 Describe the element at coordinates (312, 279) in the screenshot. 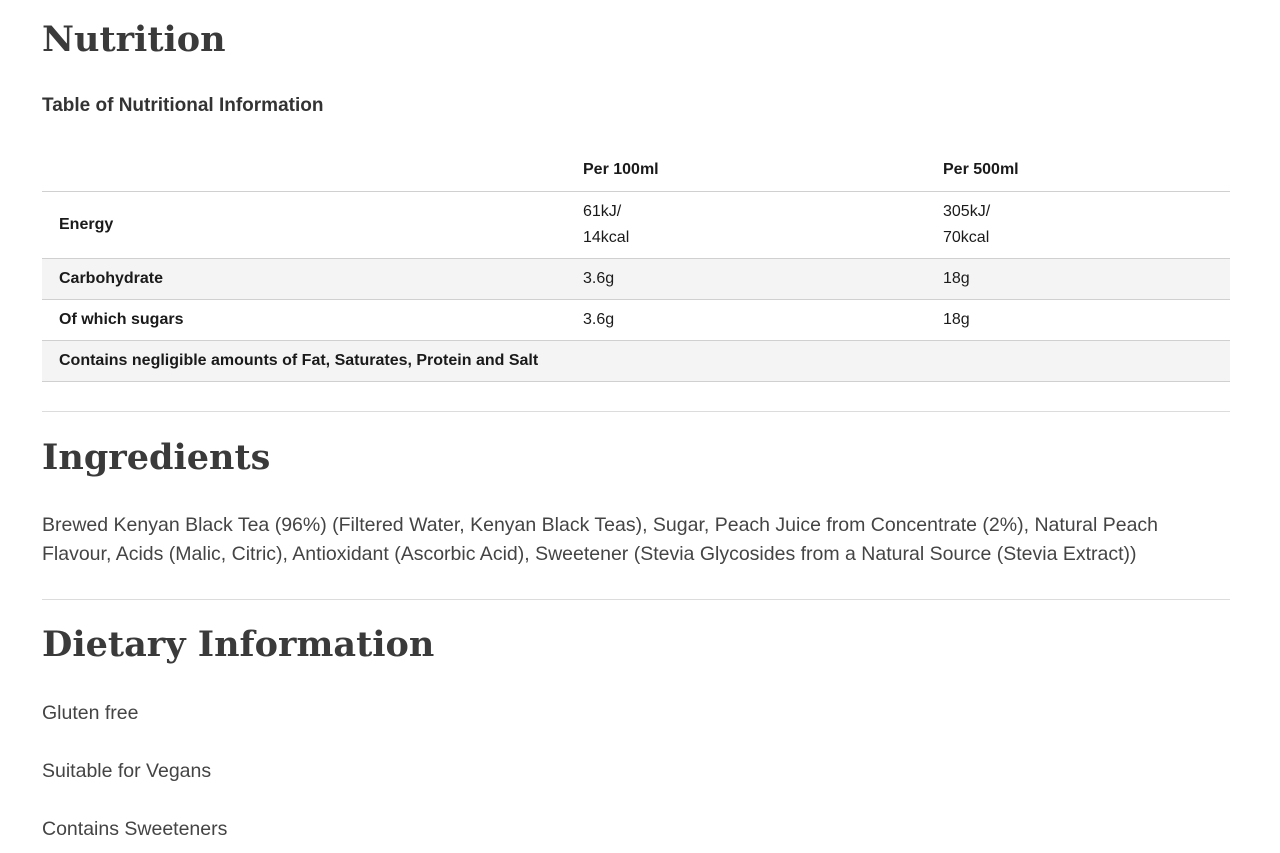

I see `row-label: Carbohydrate` at that location.